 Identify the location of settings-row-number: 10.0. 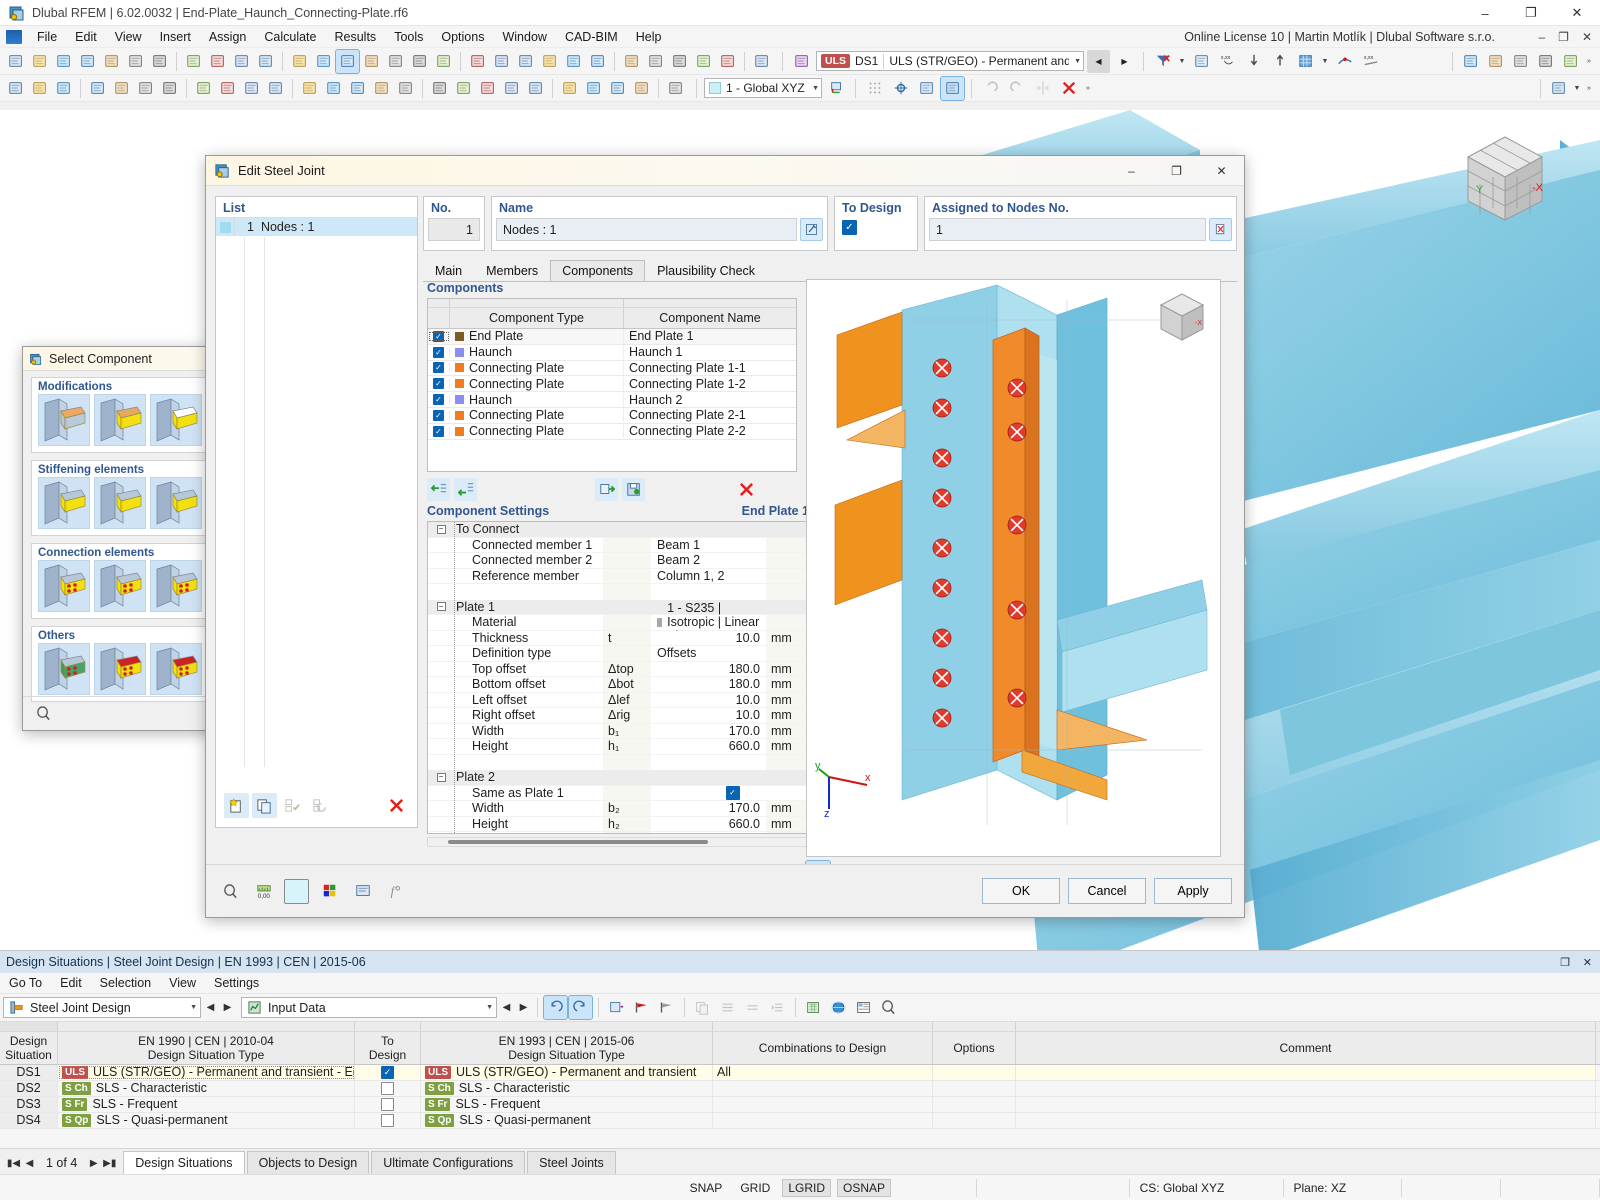
(708, 699).